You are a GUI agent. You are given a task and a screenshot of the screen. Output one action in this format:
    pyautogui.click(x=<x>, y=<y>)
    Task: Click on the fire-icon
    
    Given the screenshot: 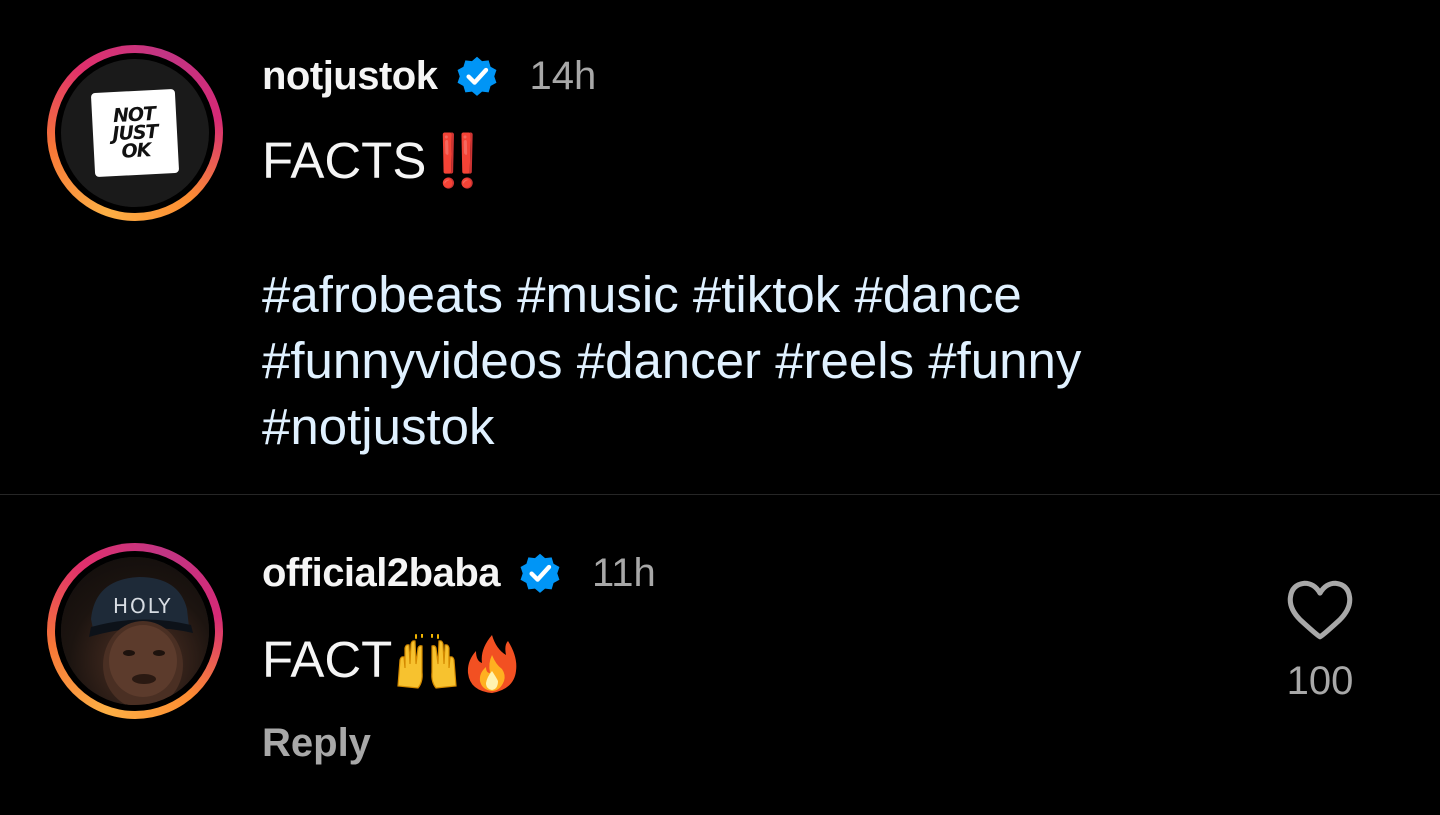 What is the action you would take?
    pyautogui.click(x=492, y=663)
    